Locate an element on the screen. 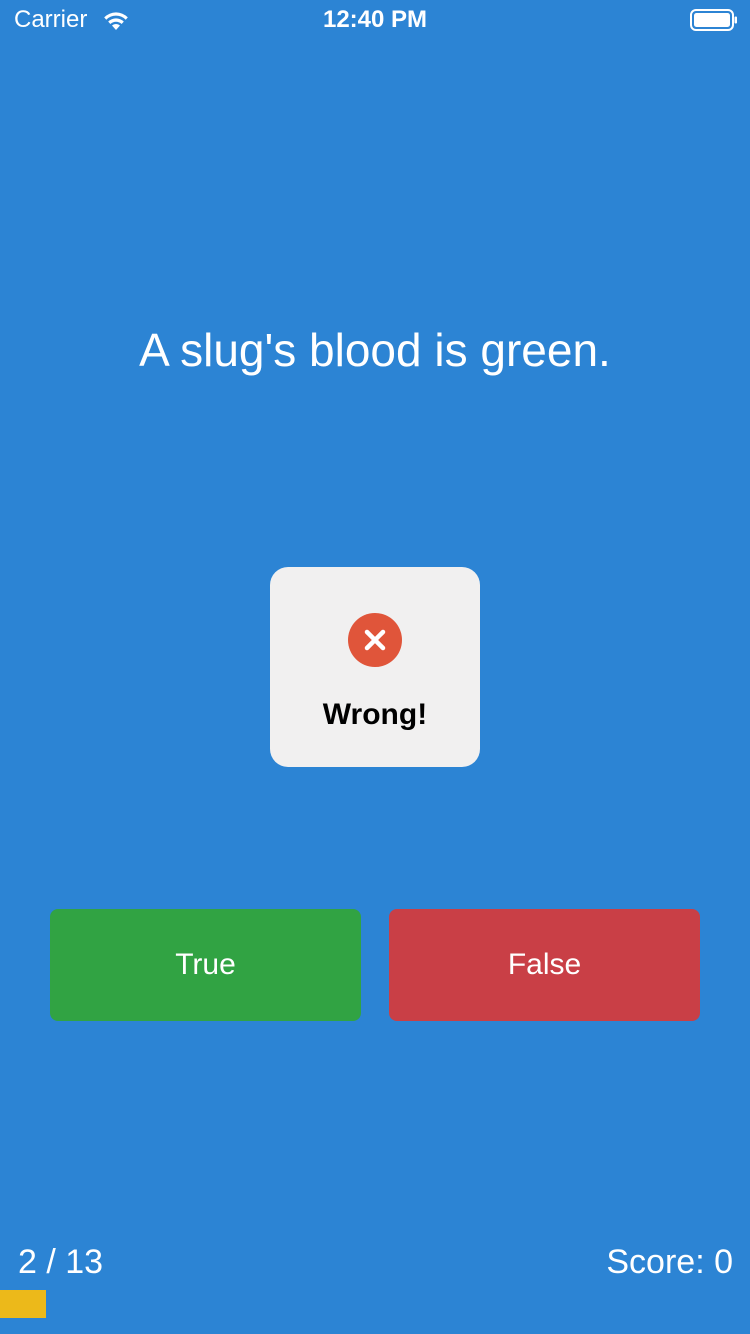 The width and height of the screenshot is (750, 1334). progress-bar is located at coordinates (375, 1304).